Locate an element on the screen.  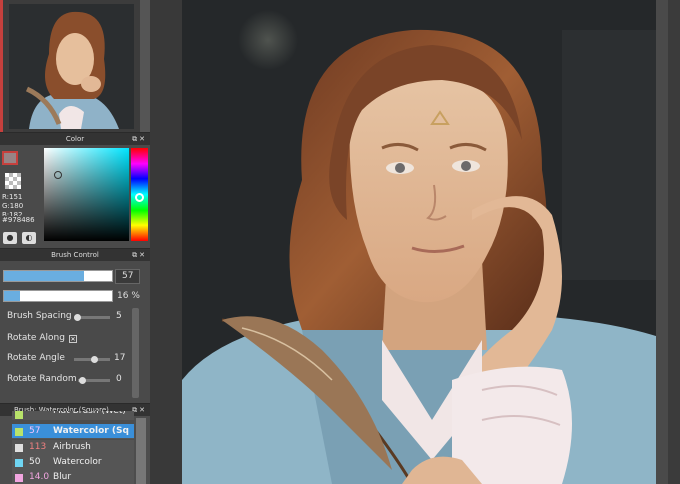
color-panel-title: Color is located at coordinates (75, 139).